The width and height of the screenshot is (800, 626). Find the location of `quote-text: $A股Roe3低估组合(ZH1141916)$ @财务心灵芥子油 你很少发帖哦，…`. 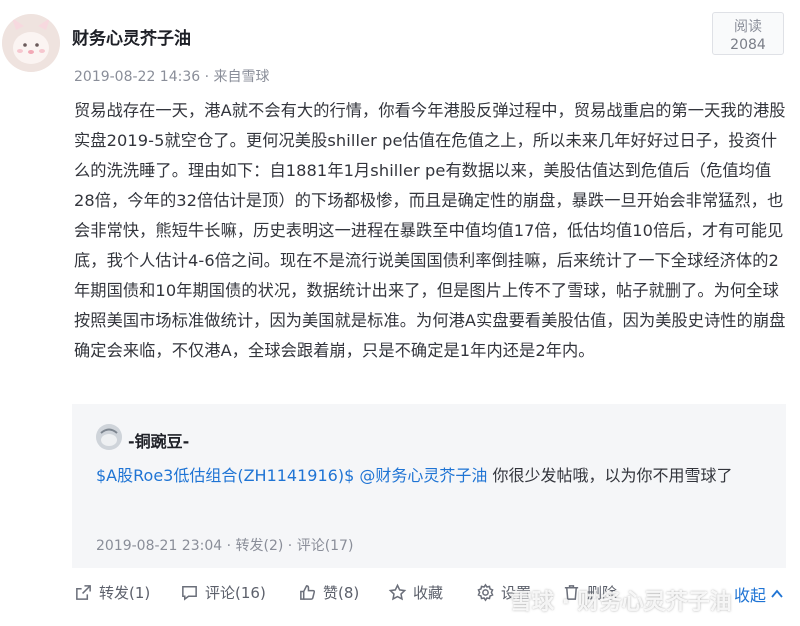

quote-text: $A股Roe3低估组合(ZH1141916)$ @财务心灵芥子油 你很少发帖哦，… is located at coordinates (432, 476).